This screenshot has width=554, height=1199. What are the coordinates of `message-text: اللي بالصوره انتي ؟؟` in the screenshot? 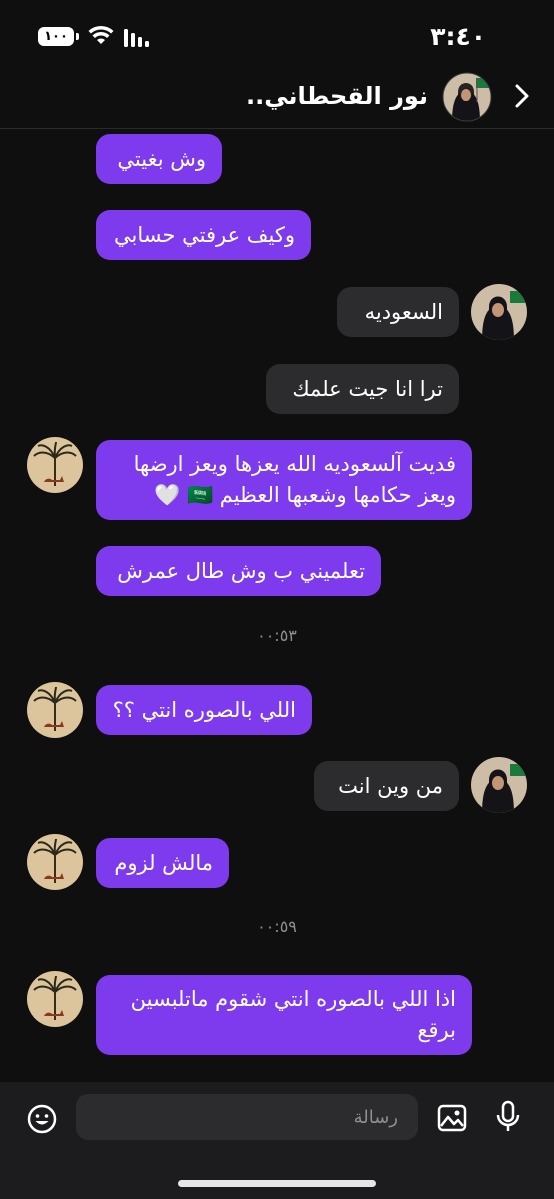 It's located at (204, 709).